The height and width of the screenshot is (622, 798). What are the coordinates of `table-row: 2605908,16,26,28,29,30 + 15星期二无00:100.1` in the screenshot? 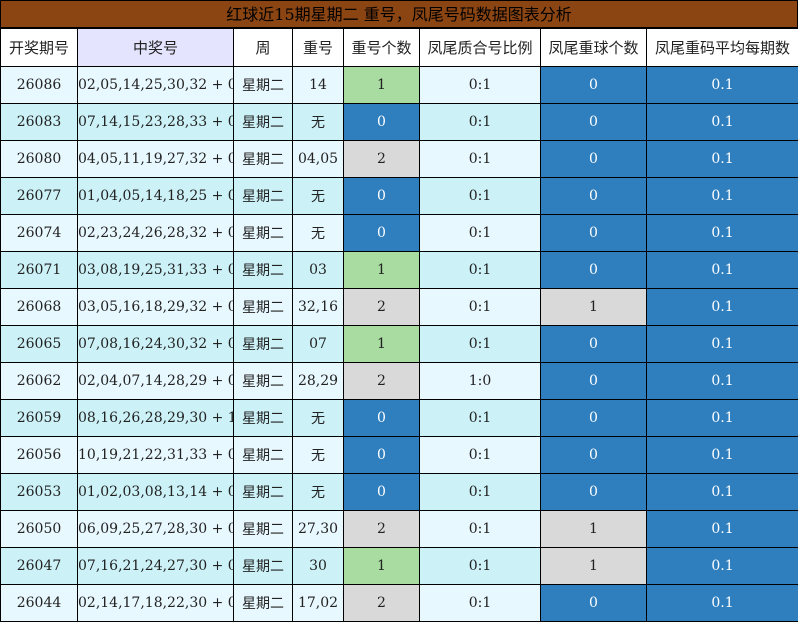 It's located at (399, 418).